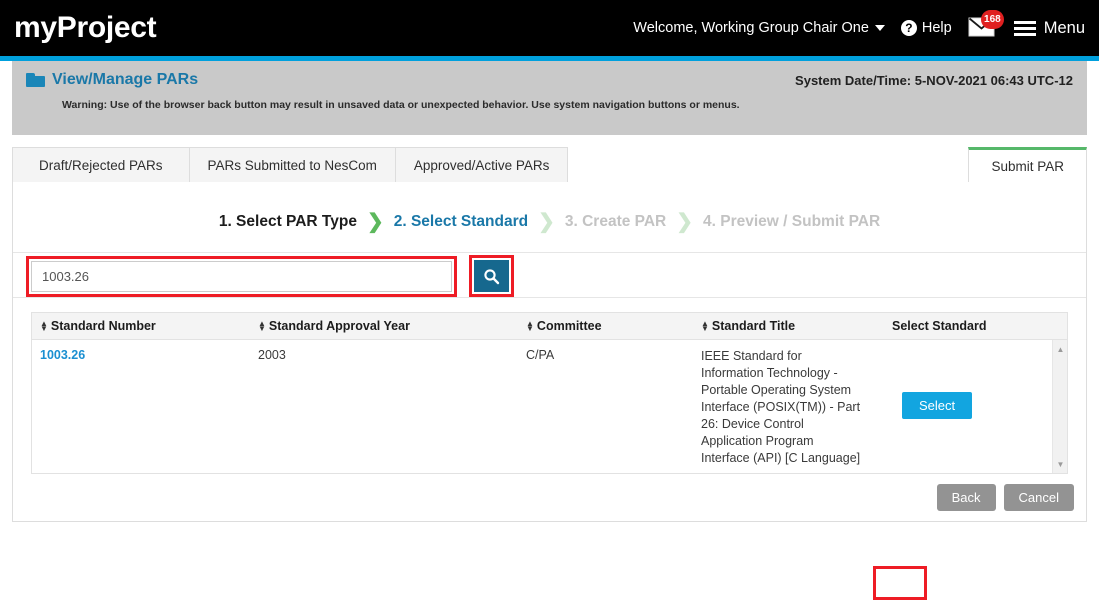 The width and height of the screenshot is (1099, 600). What do you see at coordinates (339, 326) in the screenshot?
I see `column-header-label: Standard Approval Year` at bounding box center [339, 326].